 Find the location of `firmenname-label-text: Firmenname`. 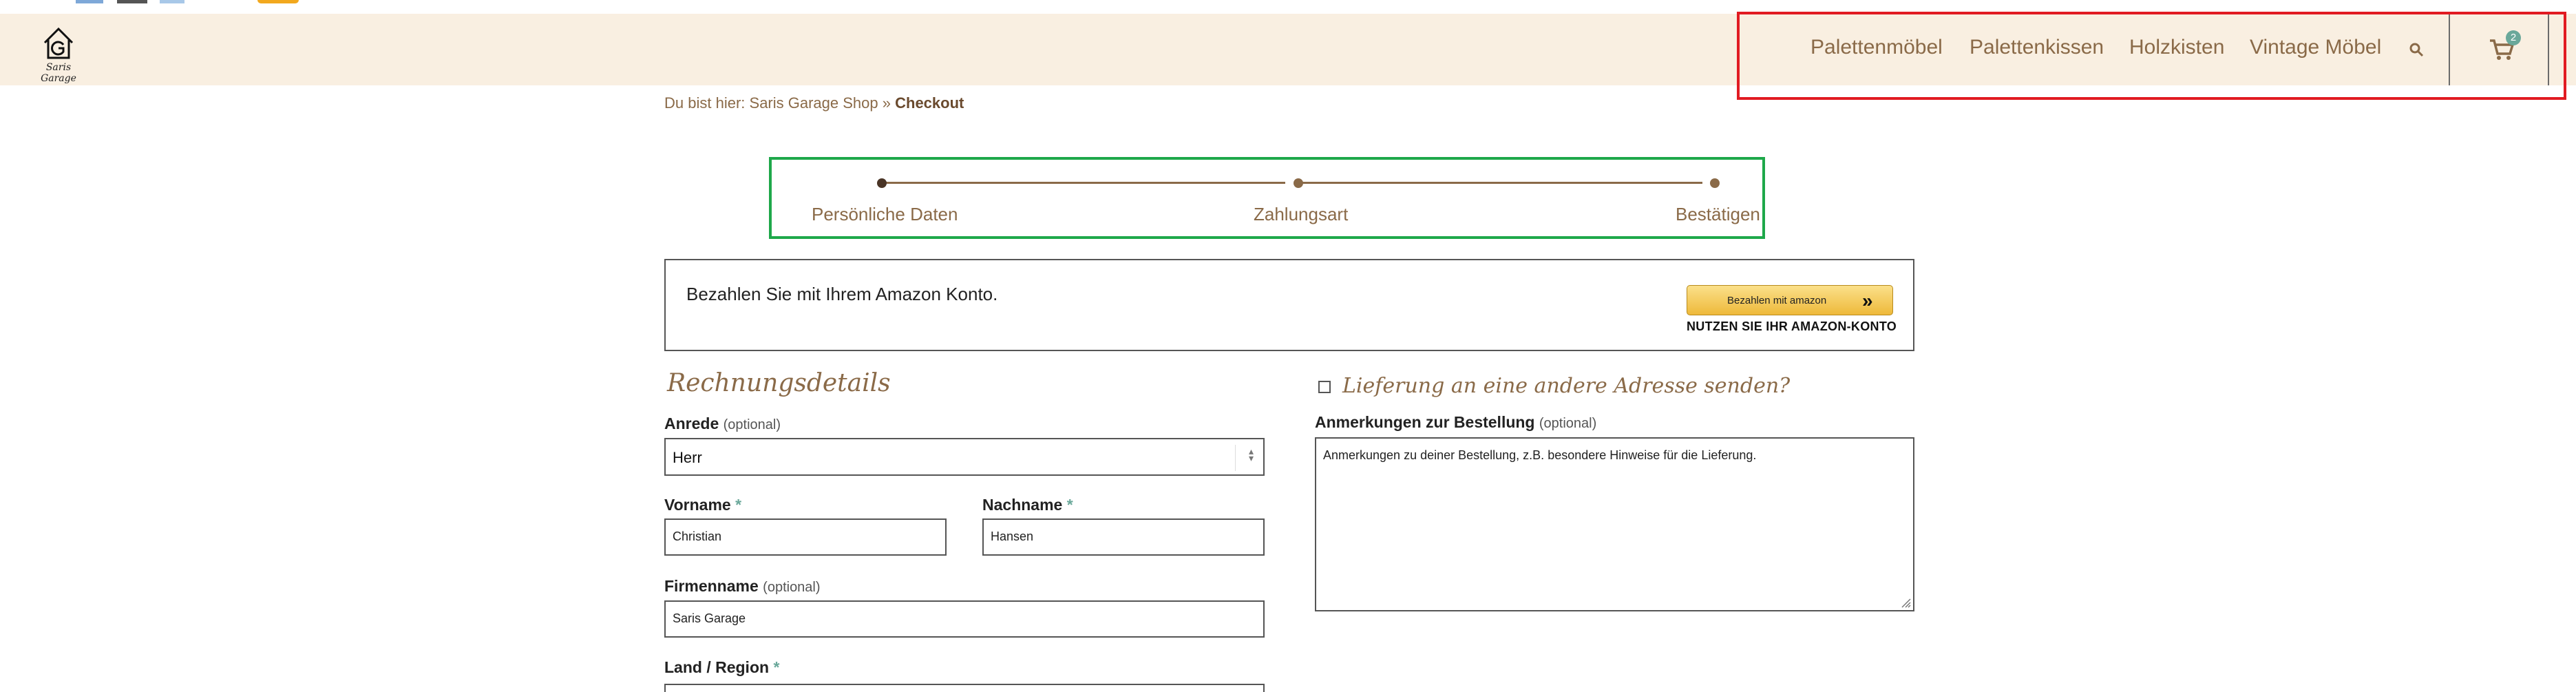

firmenname-label-text: Firmenname is located at coordinates (712, 586).